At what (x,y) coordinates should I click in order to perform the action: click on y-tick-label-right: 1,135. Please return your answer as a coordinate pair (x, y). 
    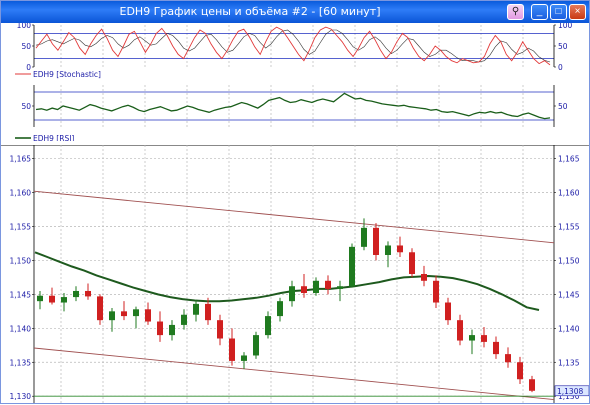
    Looking at the image, I should click on (569, 362).